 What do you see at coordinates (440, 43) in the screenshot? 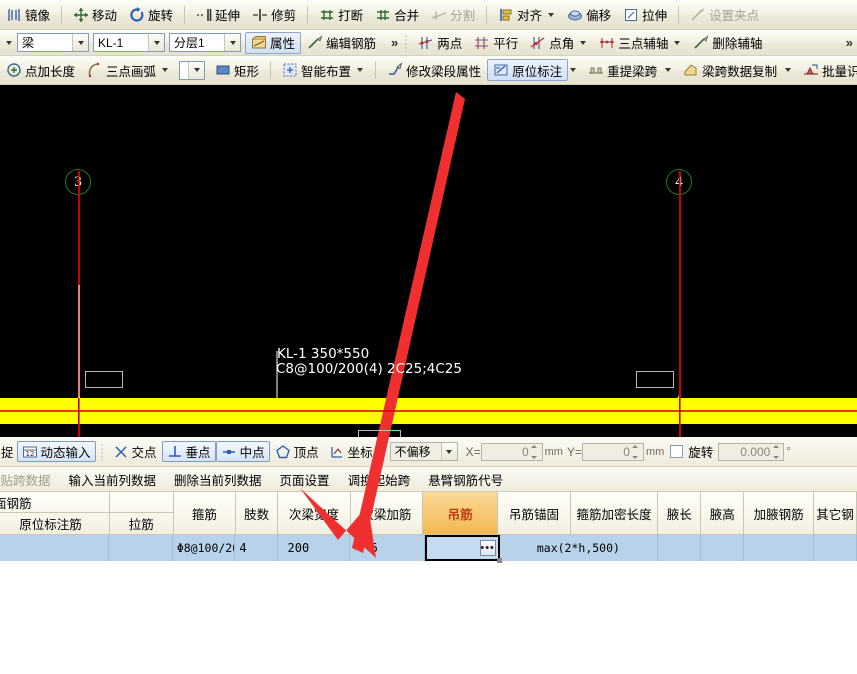
I see `axis-two-point-button: 两点` at bounding box center [440, 43].